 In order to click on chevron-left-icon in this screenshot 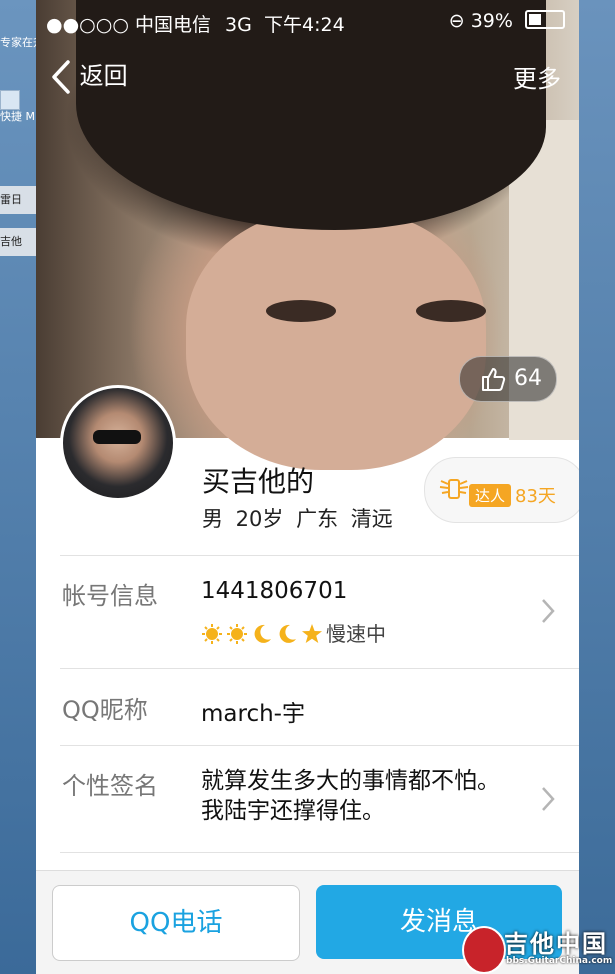, I will do `click(61, 77)`.